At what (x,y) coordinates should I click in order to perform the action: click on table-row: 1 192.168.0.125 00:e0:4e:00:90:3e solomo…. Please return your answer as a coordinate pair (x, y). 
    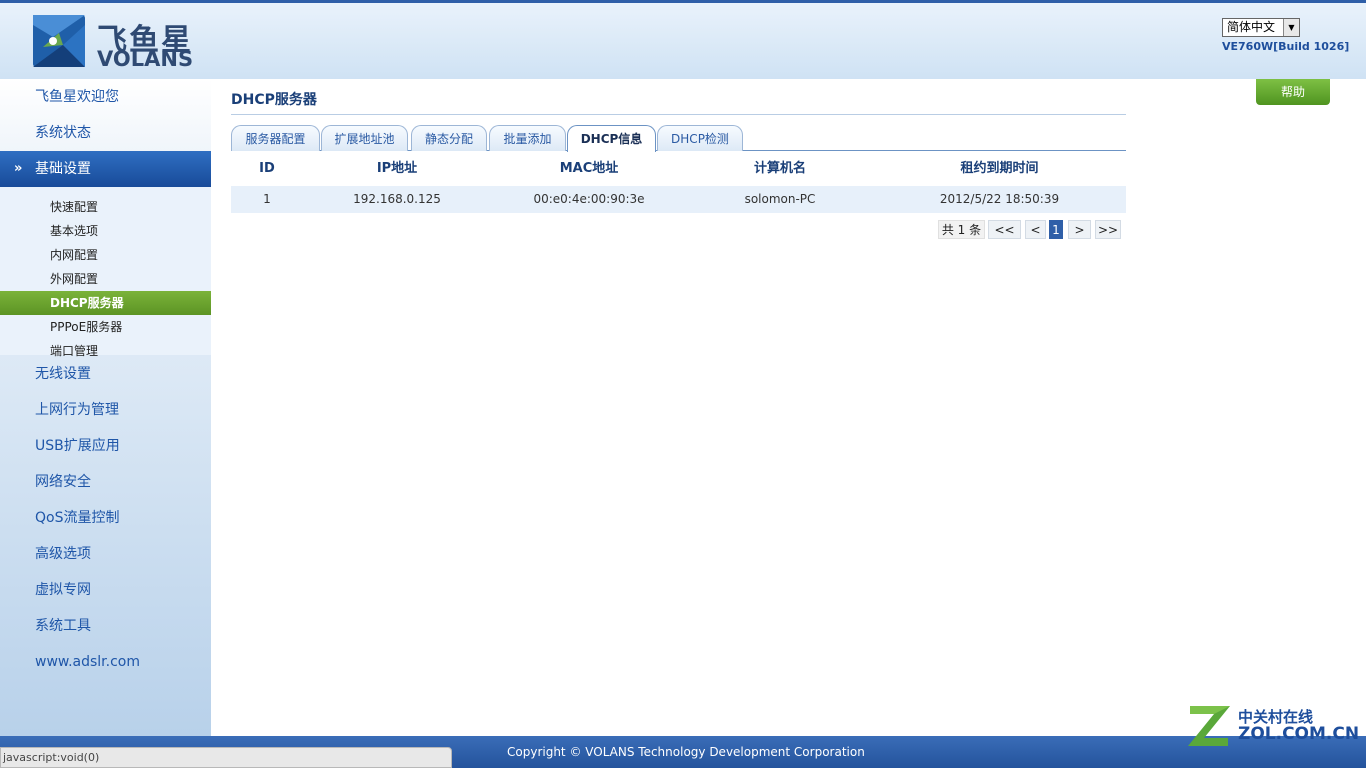
    Looking at the image, I should click on (678, 199).